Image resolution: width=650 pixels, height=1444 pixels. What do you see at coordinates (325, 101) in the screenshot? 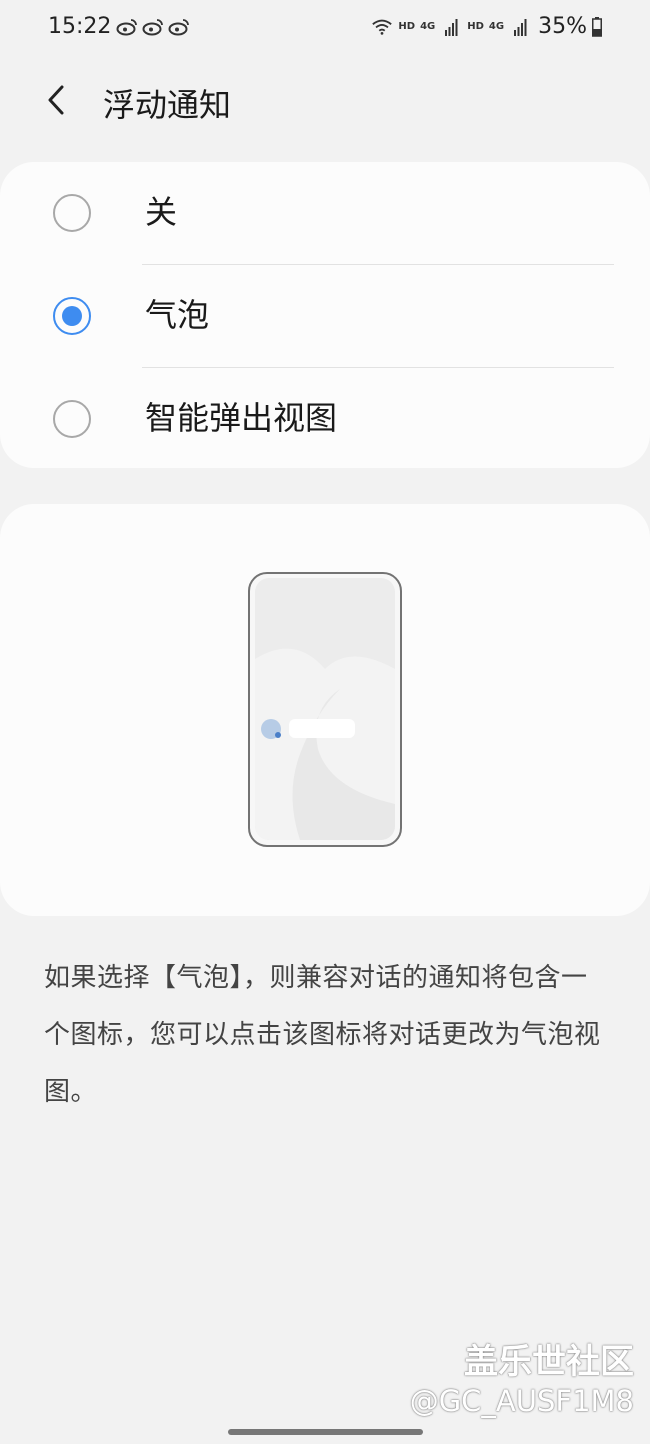
I see `app-bar: 浮动通知` at bounding box center [325, 101].